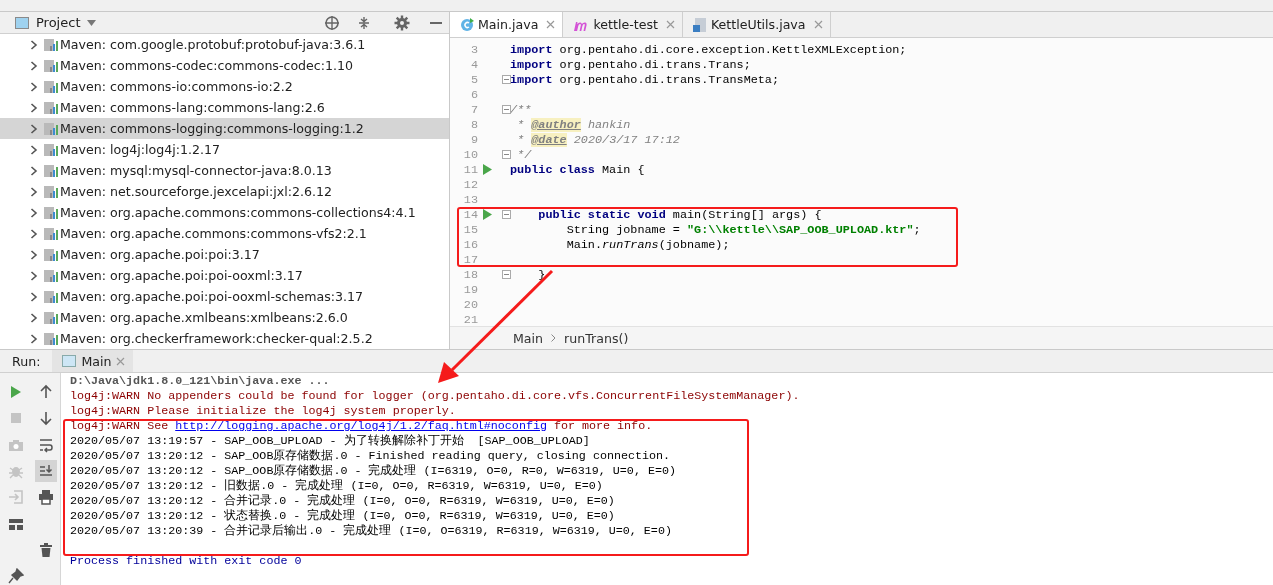 Image resolution: width=1273 pixels, height=585 pixels. What do you see at coordinates (16, 576) in the screenshot?
I see `pin-icon` at bounding box center [16, 576].